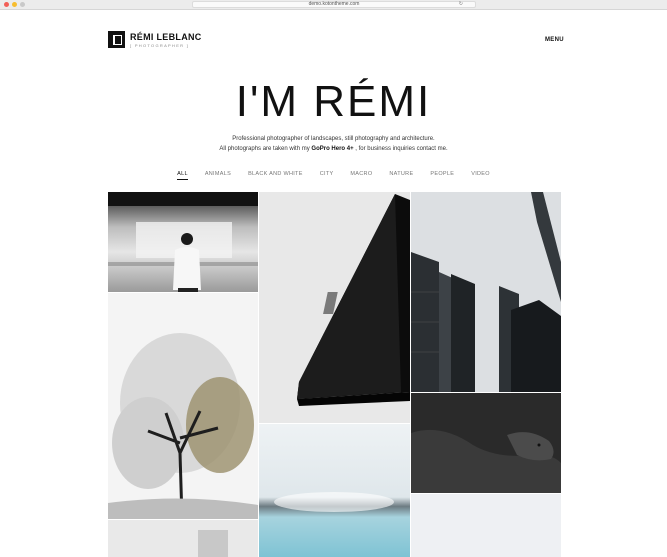 The height and width of the screenshot is (557, 667). What do you see at coordinates (461, 4) in the screenshot?
I see `reload-icon: ↻` at bounding box center [461, 4].